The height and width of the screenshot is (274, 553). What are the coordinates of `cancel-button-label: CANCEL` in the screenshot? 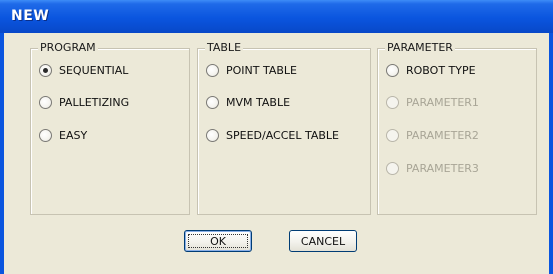 It's located at (323, 241).